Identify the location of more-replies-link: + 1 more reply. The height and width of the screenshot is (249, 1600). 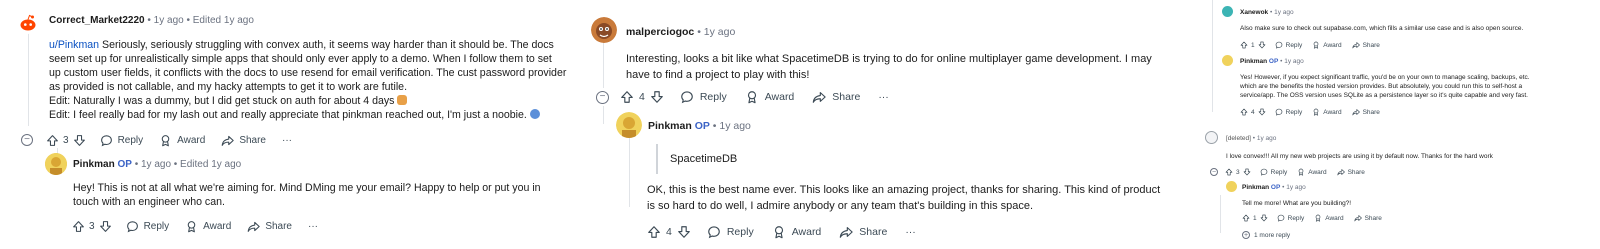
(1266, 235).